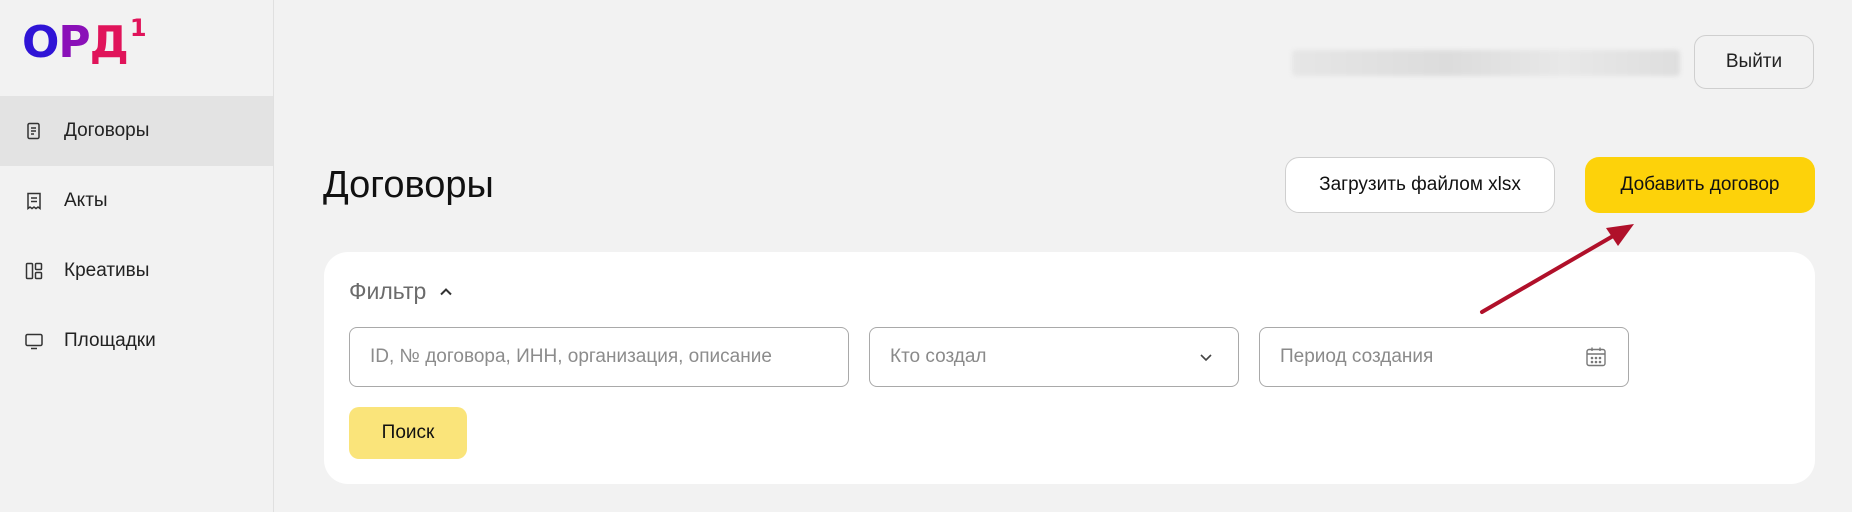 This screenshot has height=512, width=1852. I want to click on logo-letter-1: О, so click(40, 42).